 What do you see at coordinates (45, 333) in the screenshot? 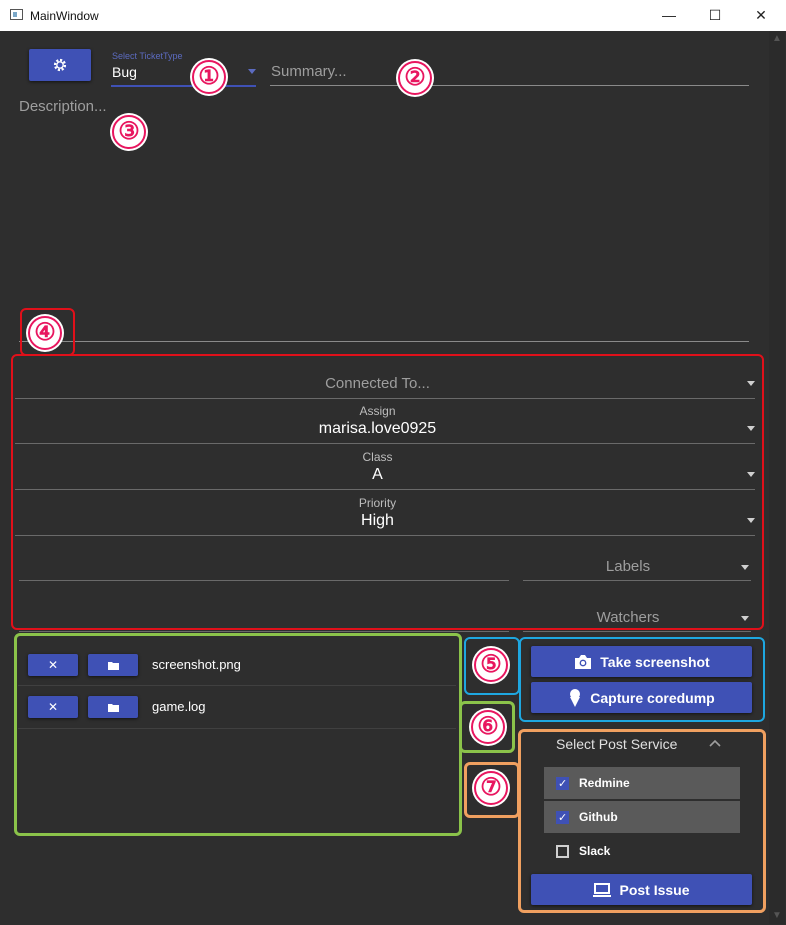
I see `annotation-badge-4: ④` at bounding box center [45, 333].